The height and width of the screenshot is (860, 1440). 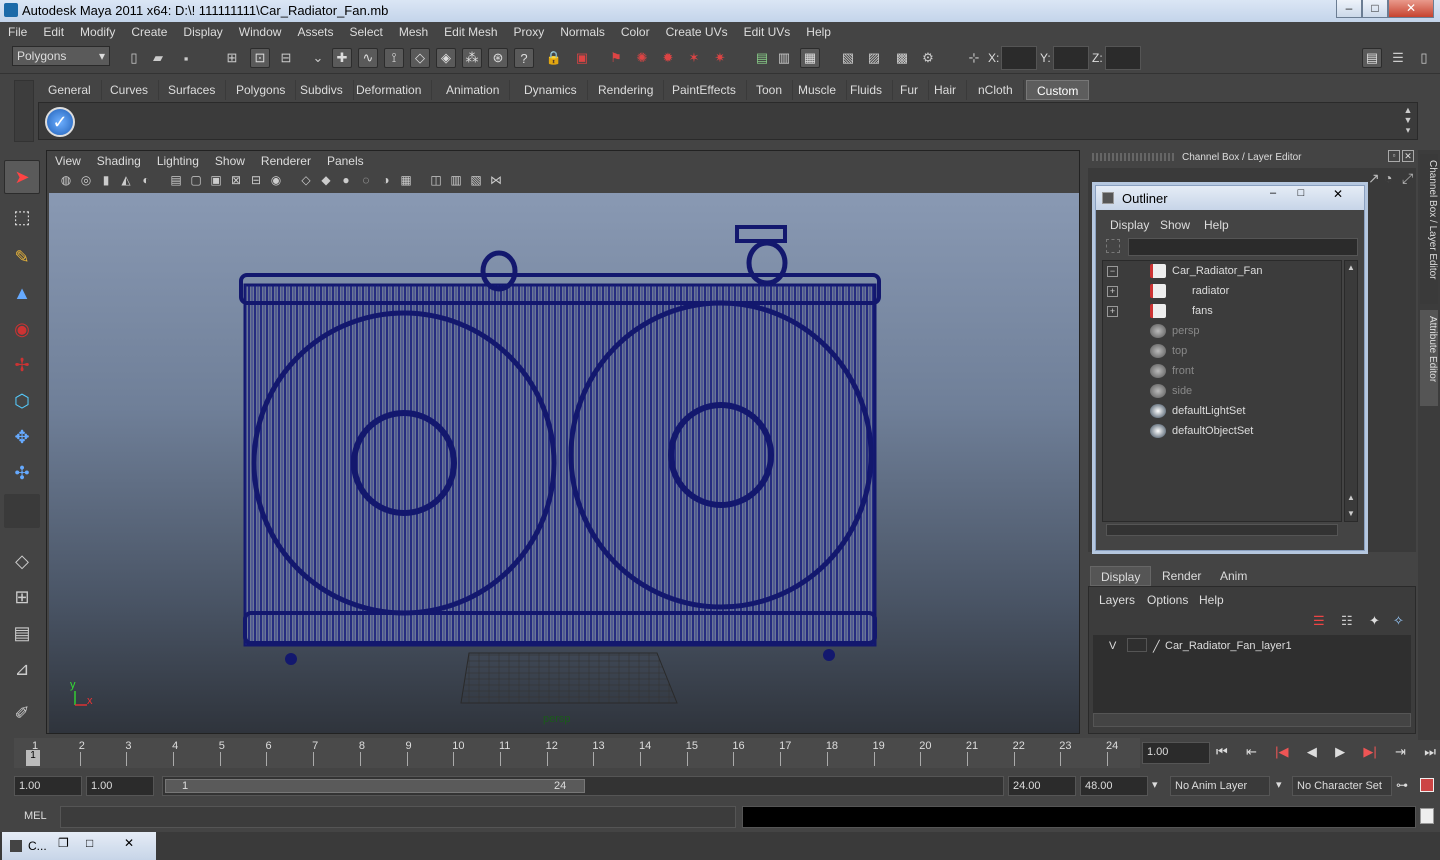 I want to click on menu-modify: Modify, so click(x=97, y=30).